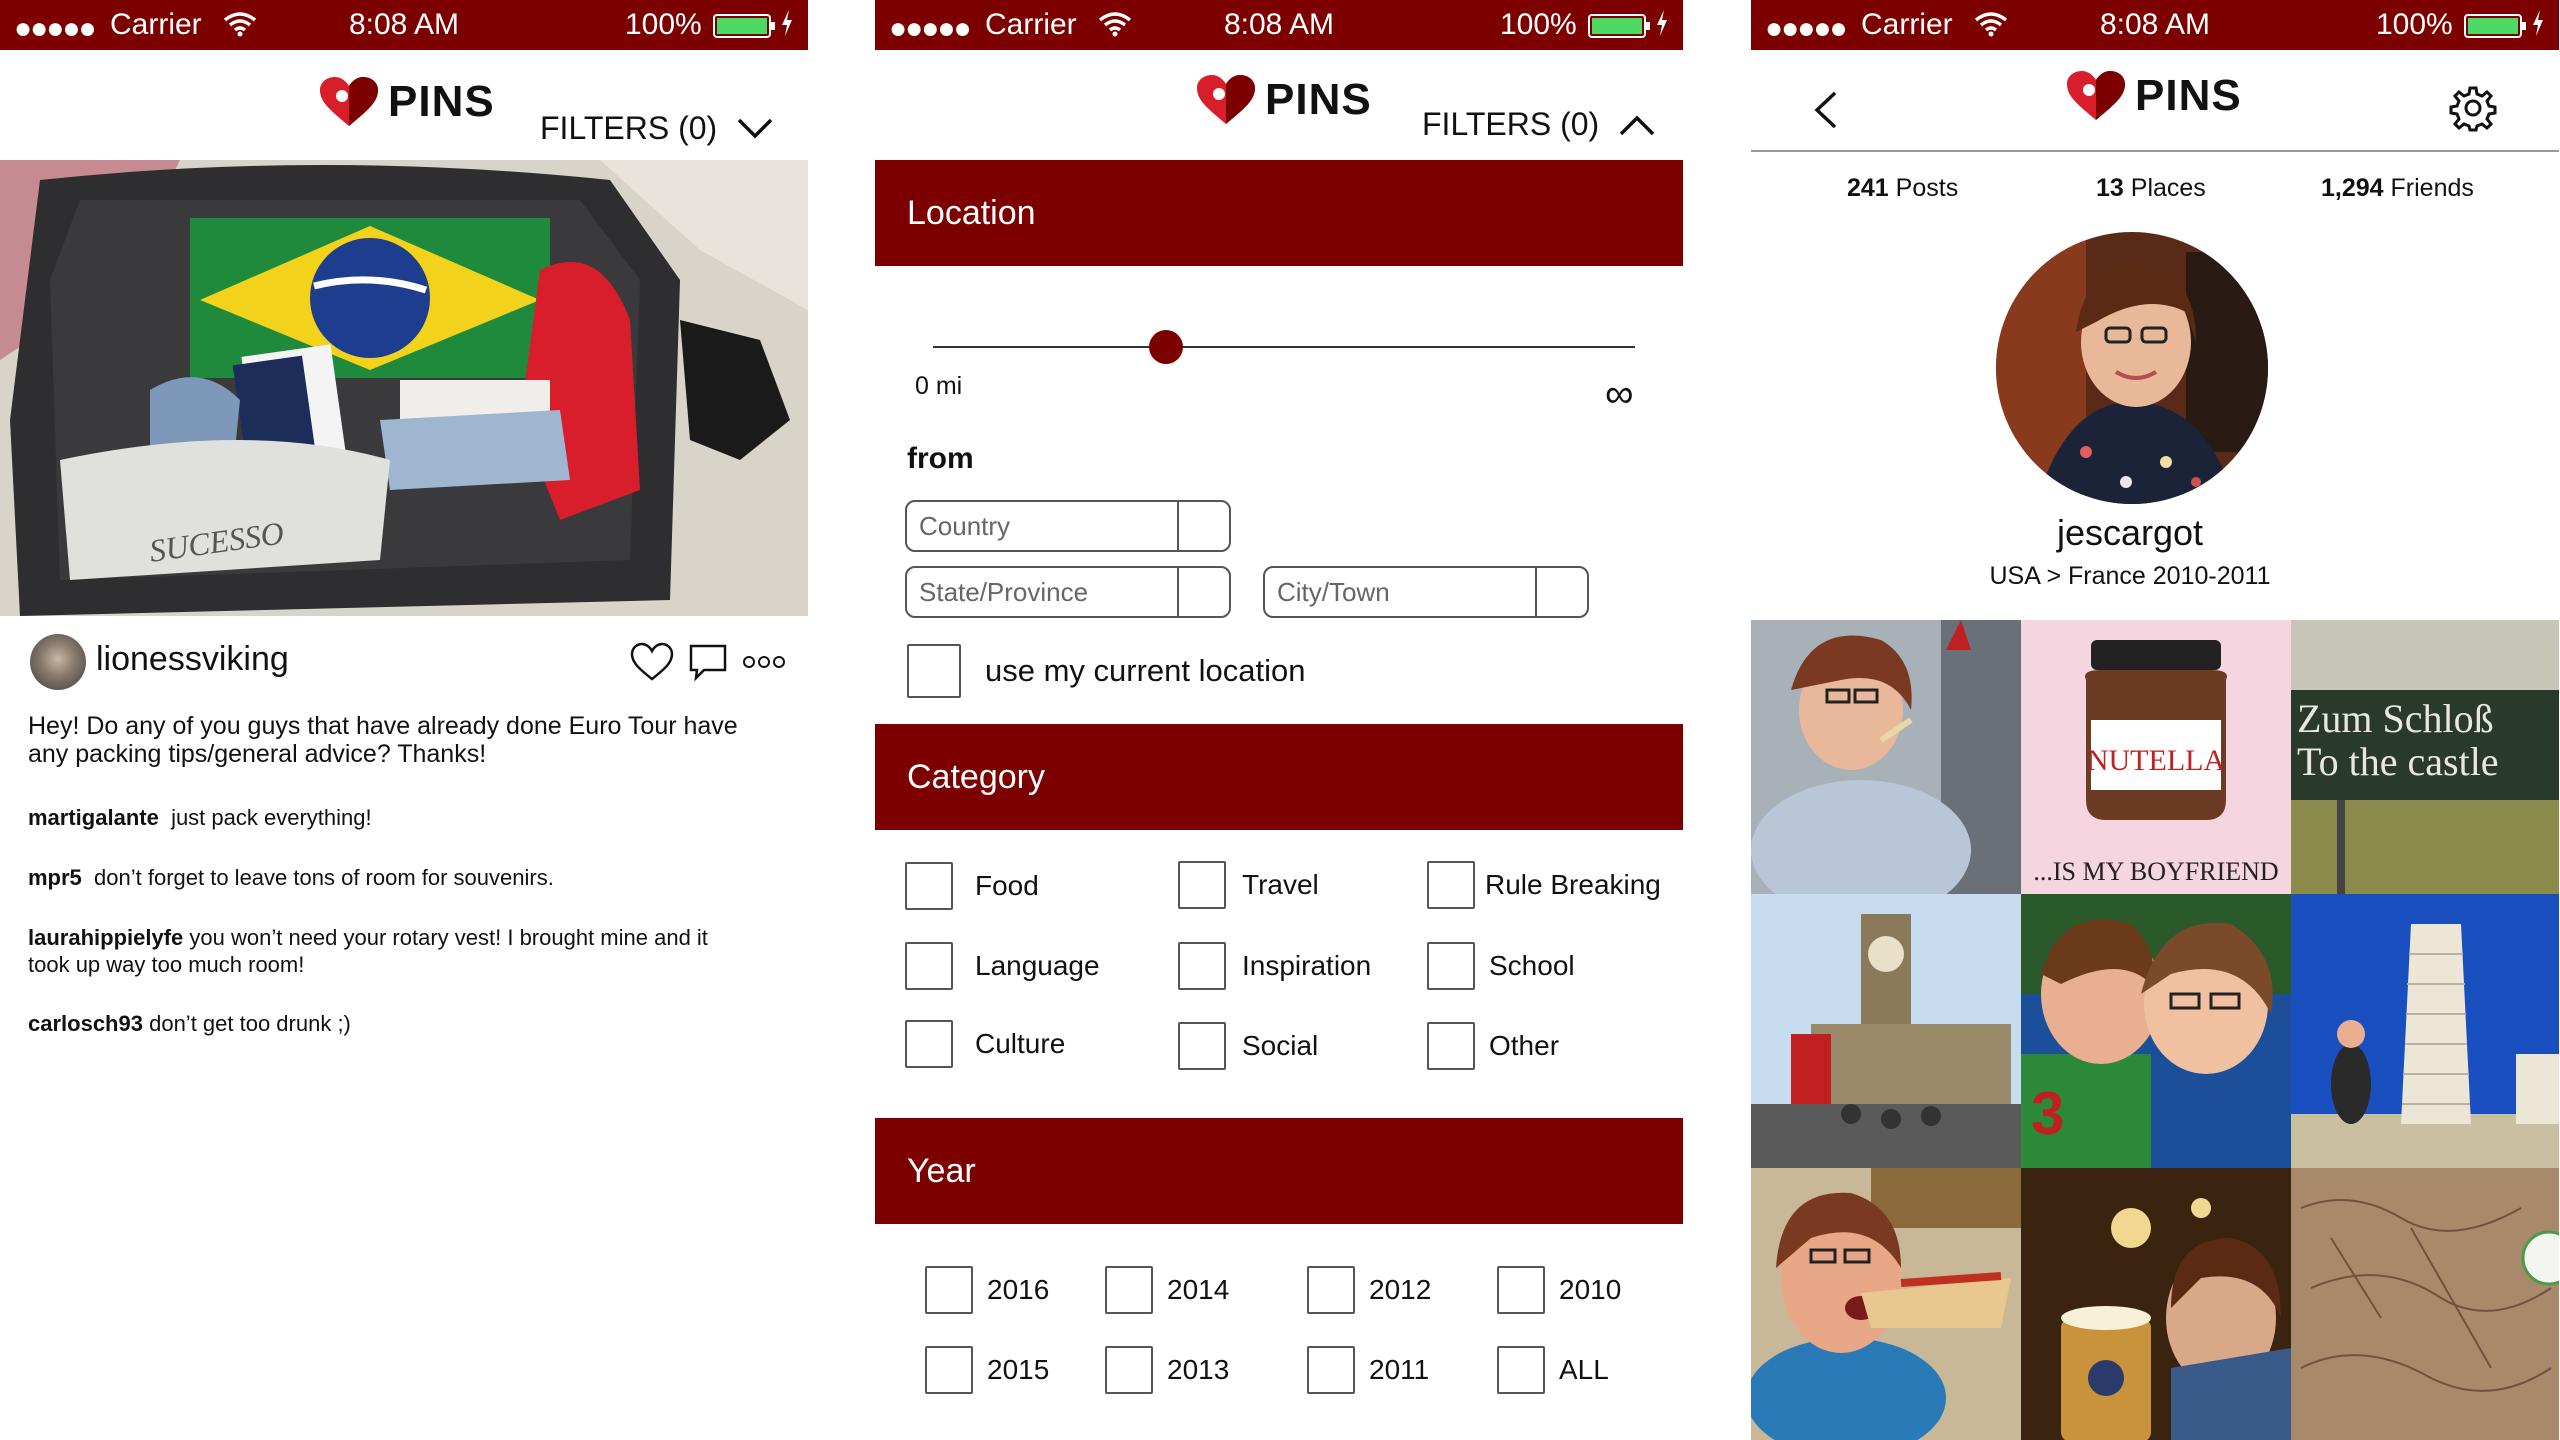 This screenshot has height=1440, width=2560. I want to click on friends-label: Friends, so click(2432, 188).